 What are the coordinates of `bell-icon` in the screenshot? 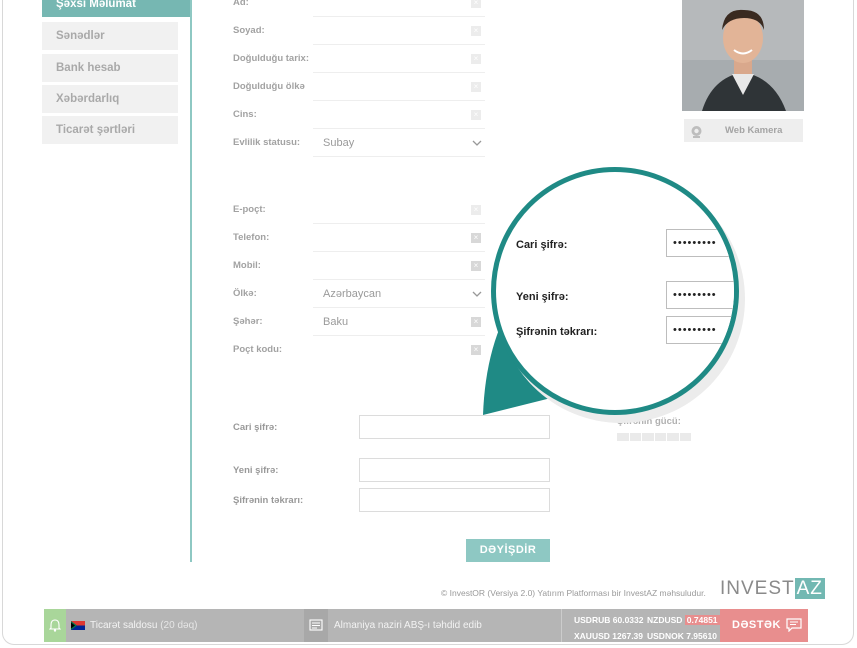 It's located at (55, 625).